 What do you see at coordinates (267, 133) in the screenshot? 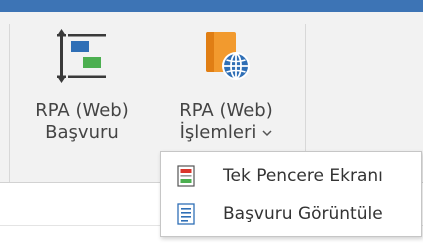
I see `chevron-down-icon` at bounding box center [267, 133].